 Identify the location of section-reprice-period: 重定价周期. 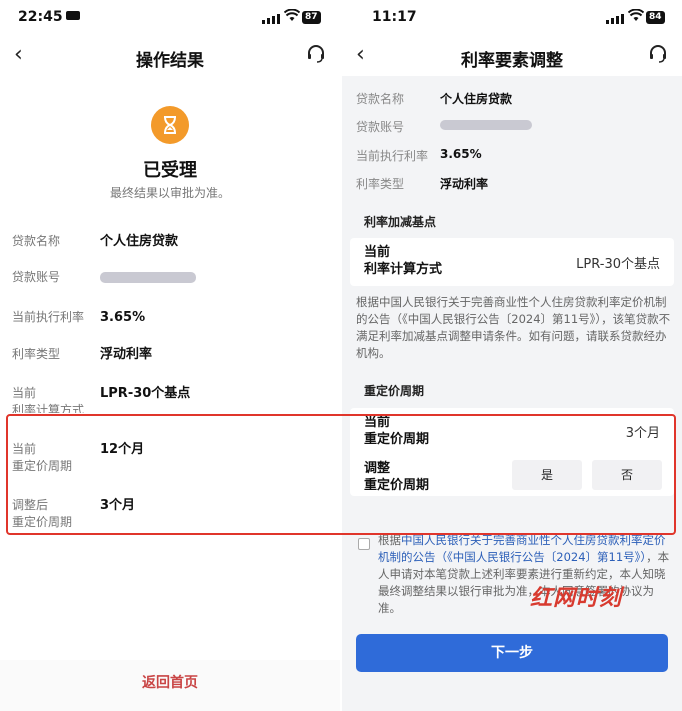
(394, 391).